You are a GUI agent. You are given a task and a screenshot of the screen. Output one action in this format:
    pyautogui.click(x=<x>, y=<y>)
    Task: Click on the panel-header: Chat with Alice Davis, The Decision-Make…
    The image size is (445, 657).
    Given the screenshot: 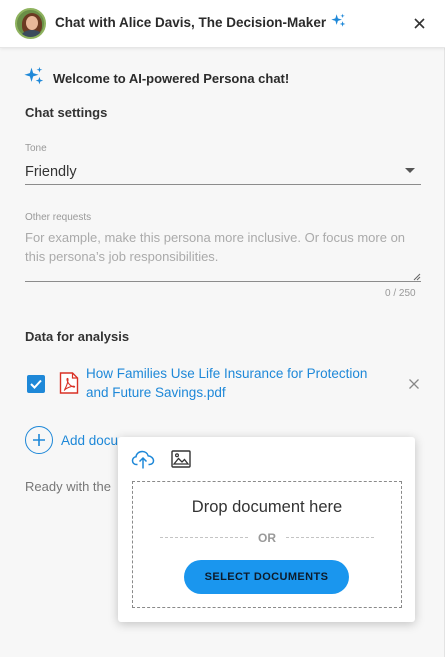 What is the action you would take?
    pyautogui.click(x=222, y=24)
    